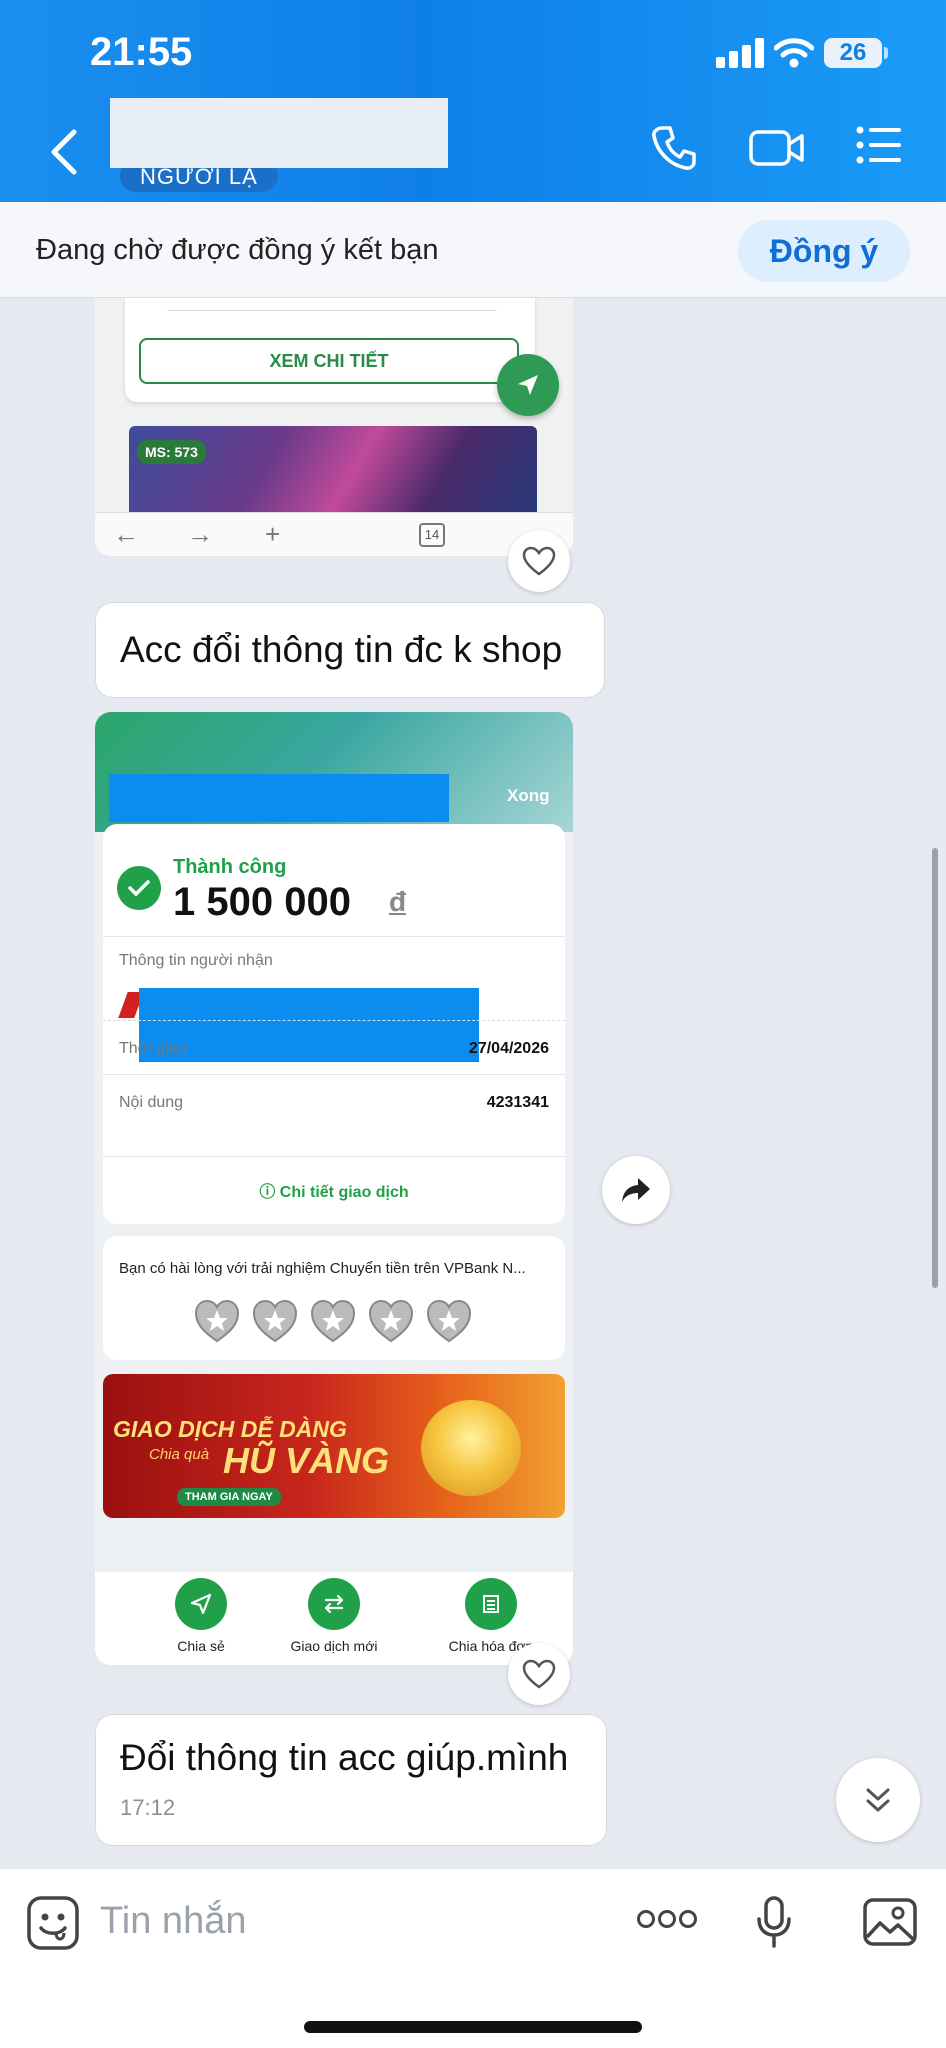 The width and height of the screenshot is (946, 2048). I want to click on promo-join-button: THAM GIA NGAY, so click(229, 1497).